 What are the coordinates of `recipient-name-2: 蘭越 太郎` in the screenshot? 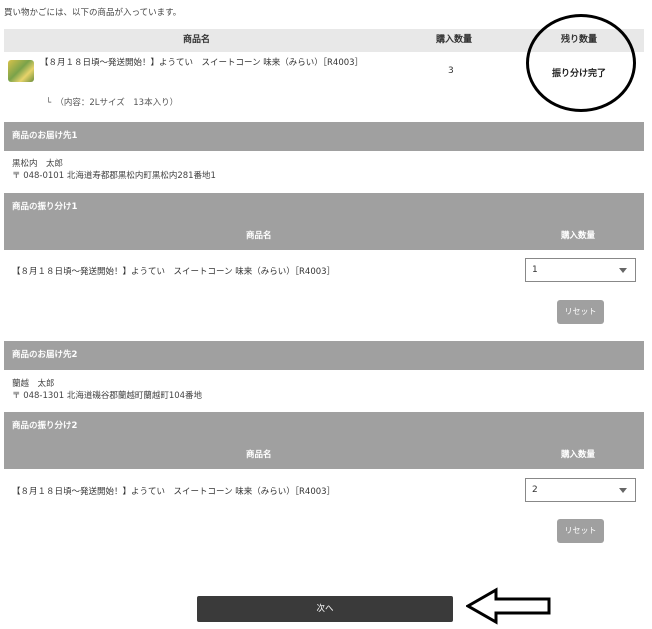 It's located at (33, 384).